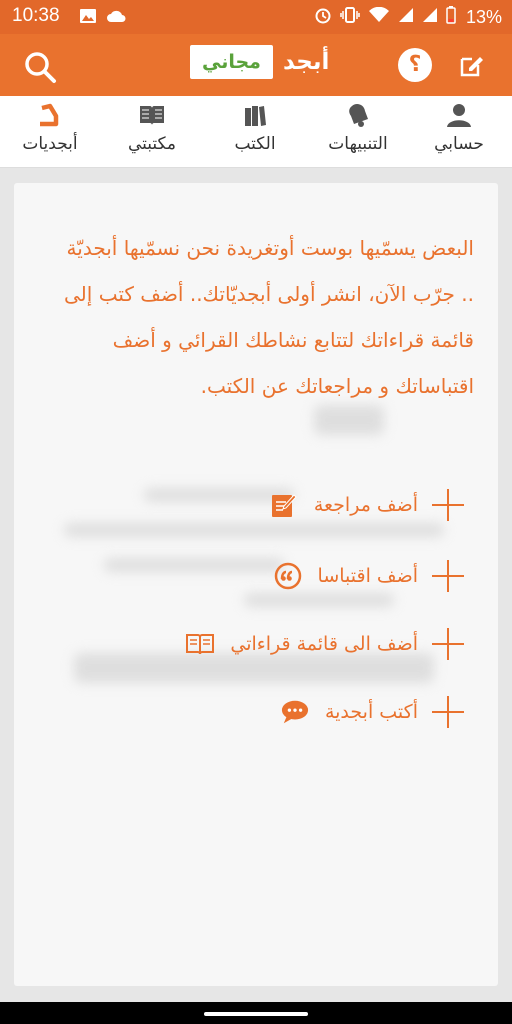 The image size is (512, 1024). What do you see at coordinates (152, 144) in the screenshot?
I see `tab-label: مكتبتي` at bounding box center [152, 144].